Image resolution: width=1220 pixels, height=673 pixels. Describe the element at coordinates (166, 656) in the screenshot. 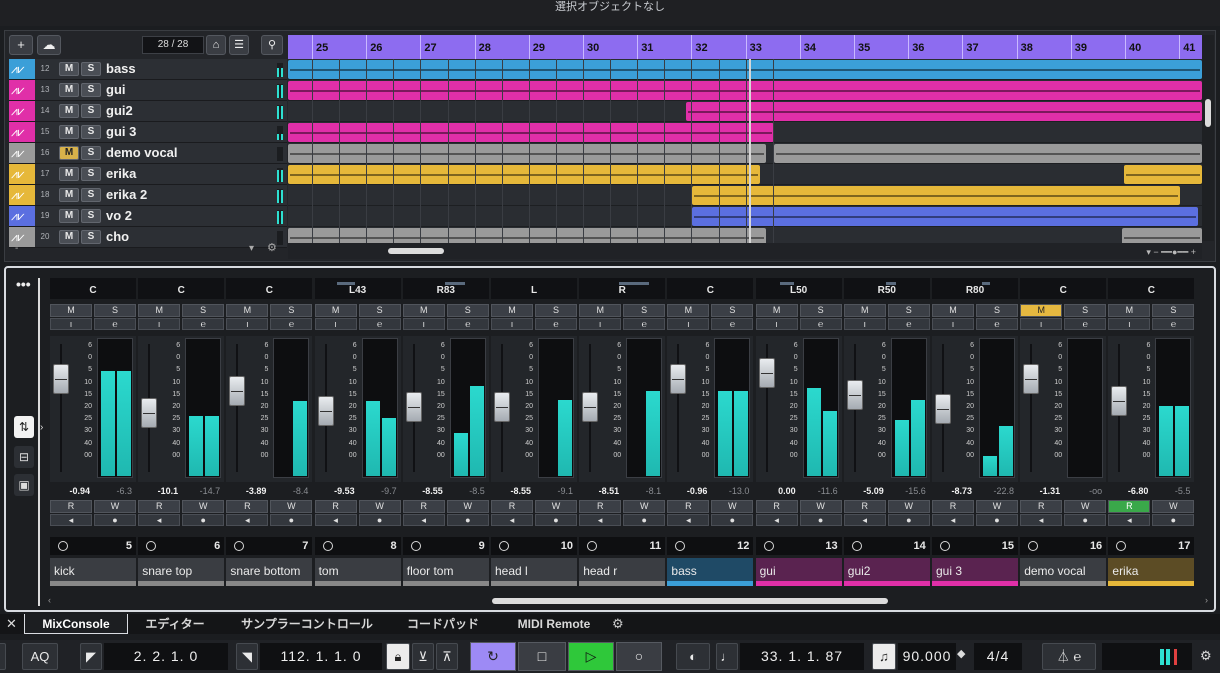

I see `left-locator-display: 2. 2. 1. 0` at that location.